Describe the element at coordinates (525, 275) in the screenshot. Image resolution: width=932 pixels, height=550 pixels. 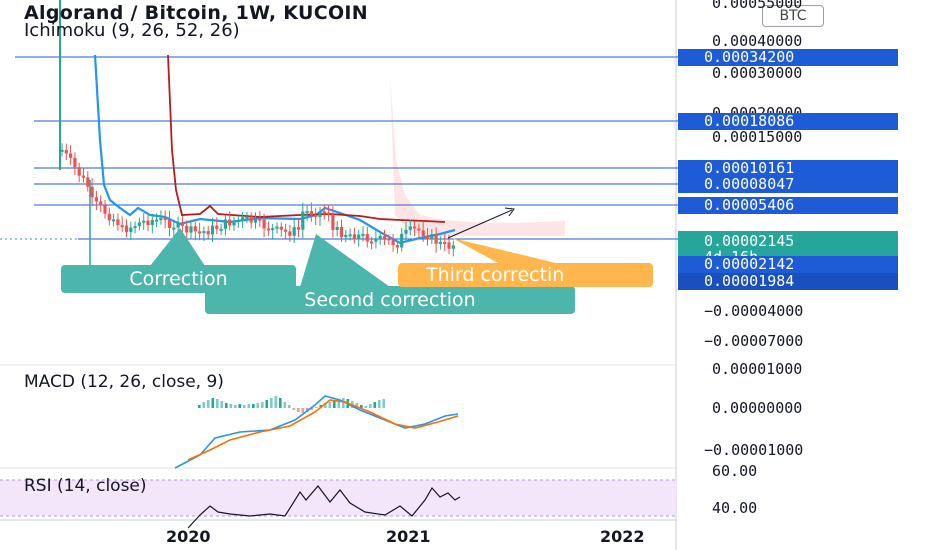
I see `callout-third-correction: Third correctin` at that location.